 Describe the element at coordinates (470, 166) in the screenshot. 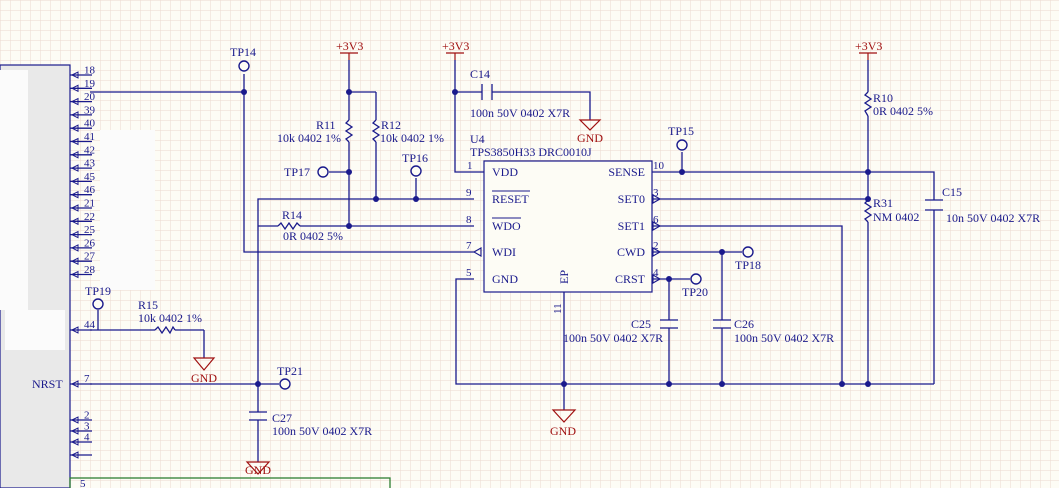

I see `pin-vdd-num: 1` at that location.